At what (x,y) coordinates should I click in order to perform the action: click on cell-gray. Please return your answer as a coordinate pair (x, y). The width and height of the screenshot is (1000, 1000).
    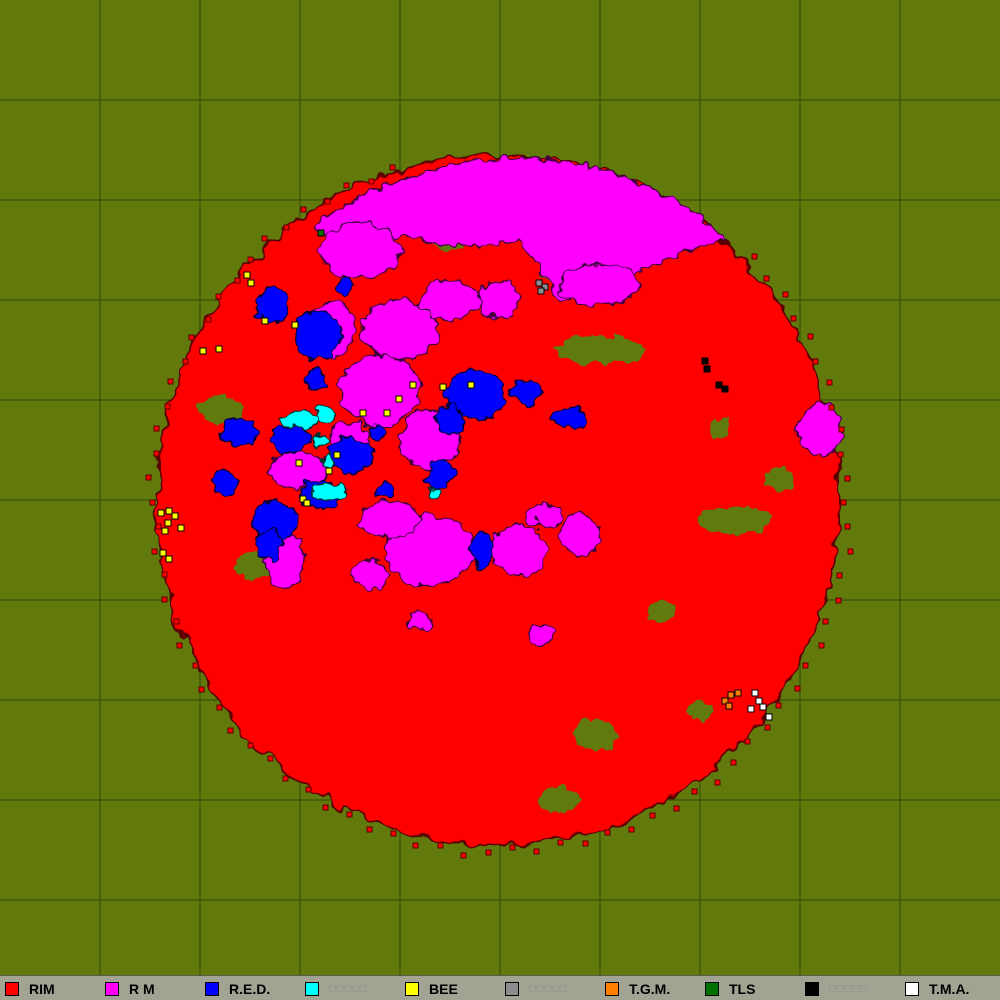
    Looking at the image, I should click on (539, 283).